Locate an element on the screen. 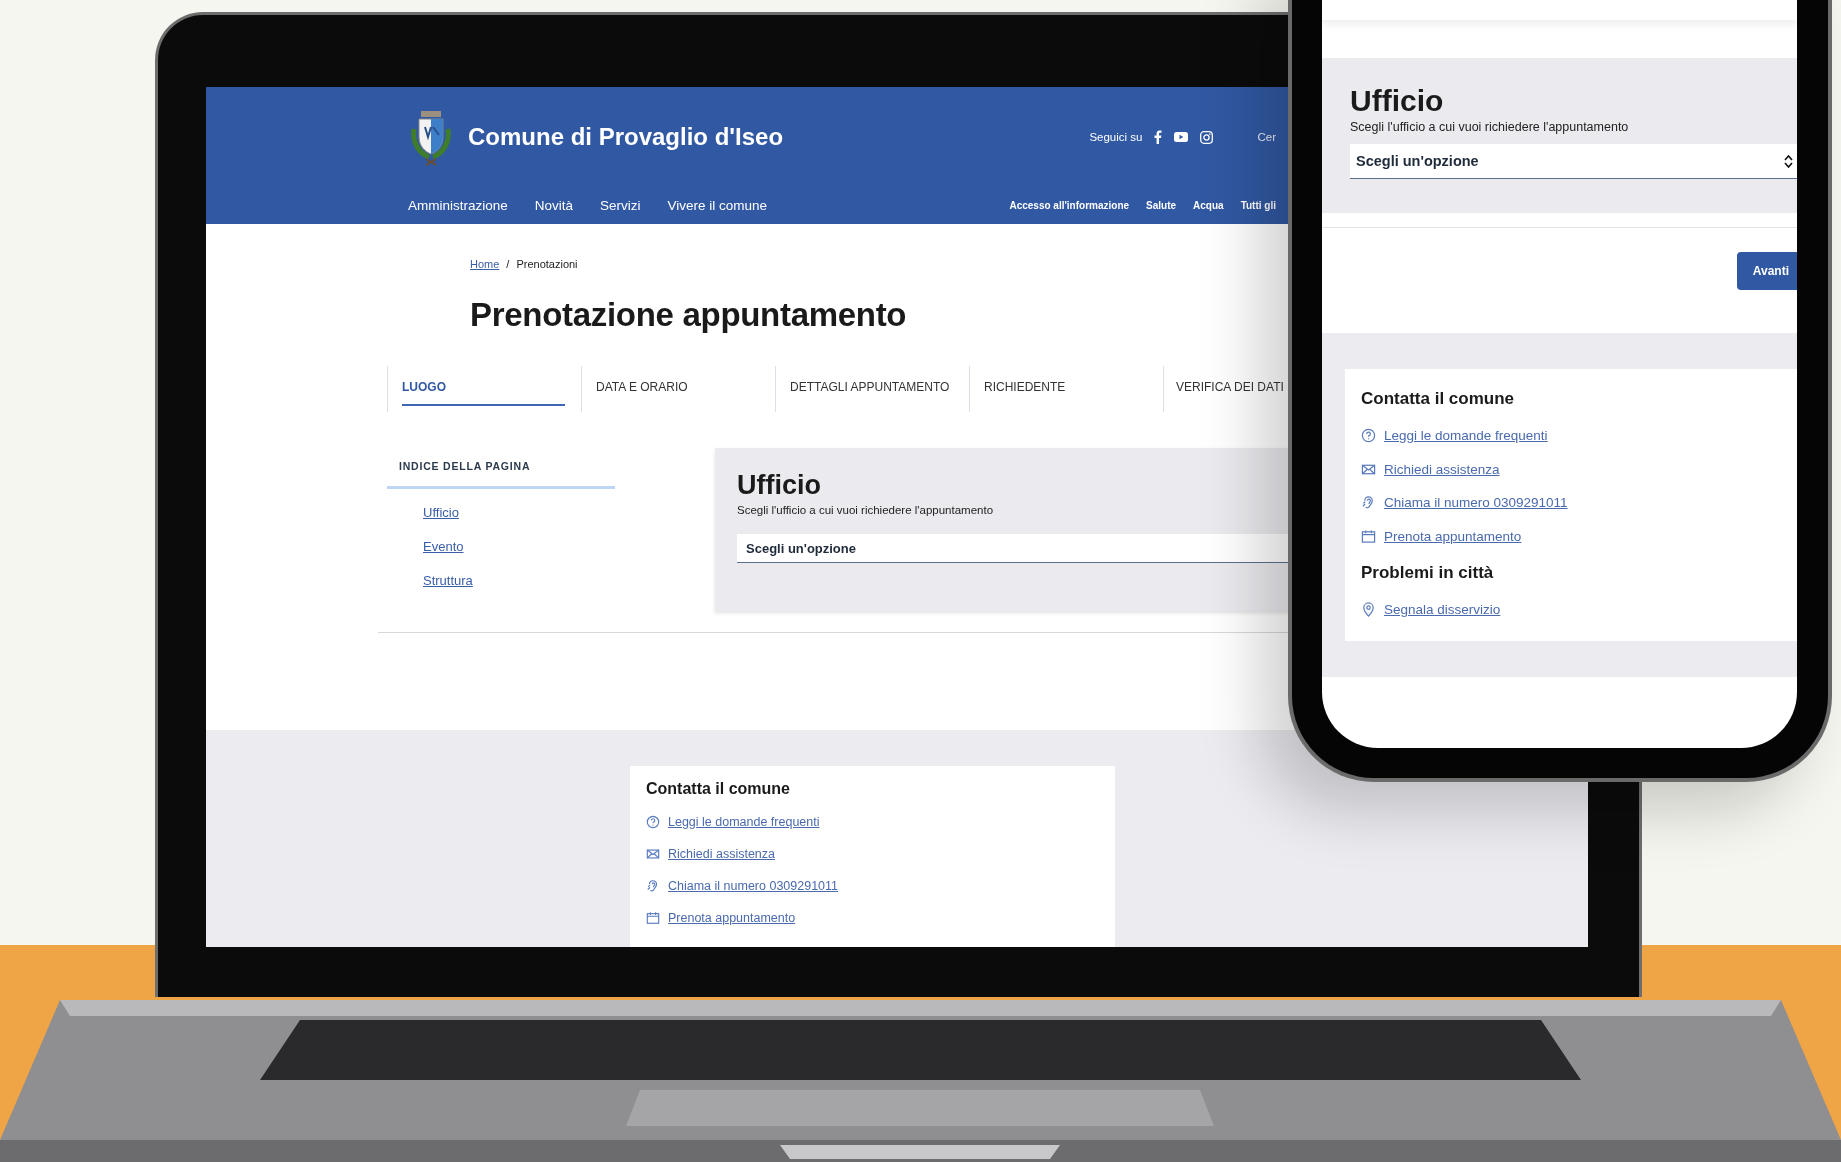 The width and height of the screenshot is (1841, 1162). nav-link: Salute is located at coordinates (1161, 205).